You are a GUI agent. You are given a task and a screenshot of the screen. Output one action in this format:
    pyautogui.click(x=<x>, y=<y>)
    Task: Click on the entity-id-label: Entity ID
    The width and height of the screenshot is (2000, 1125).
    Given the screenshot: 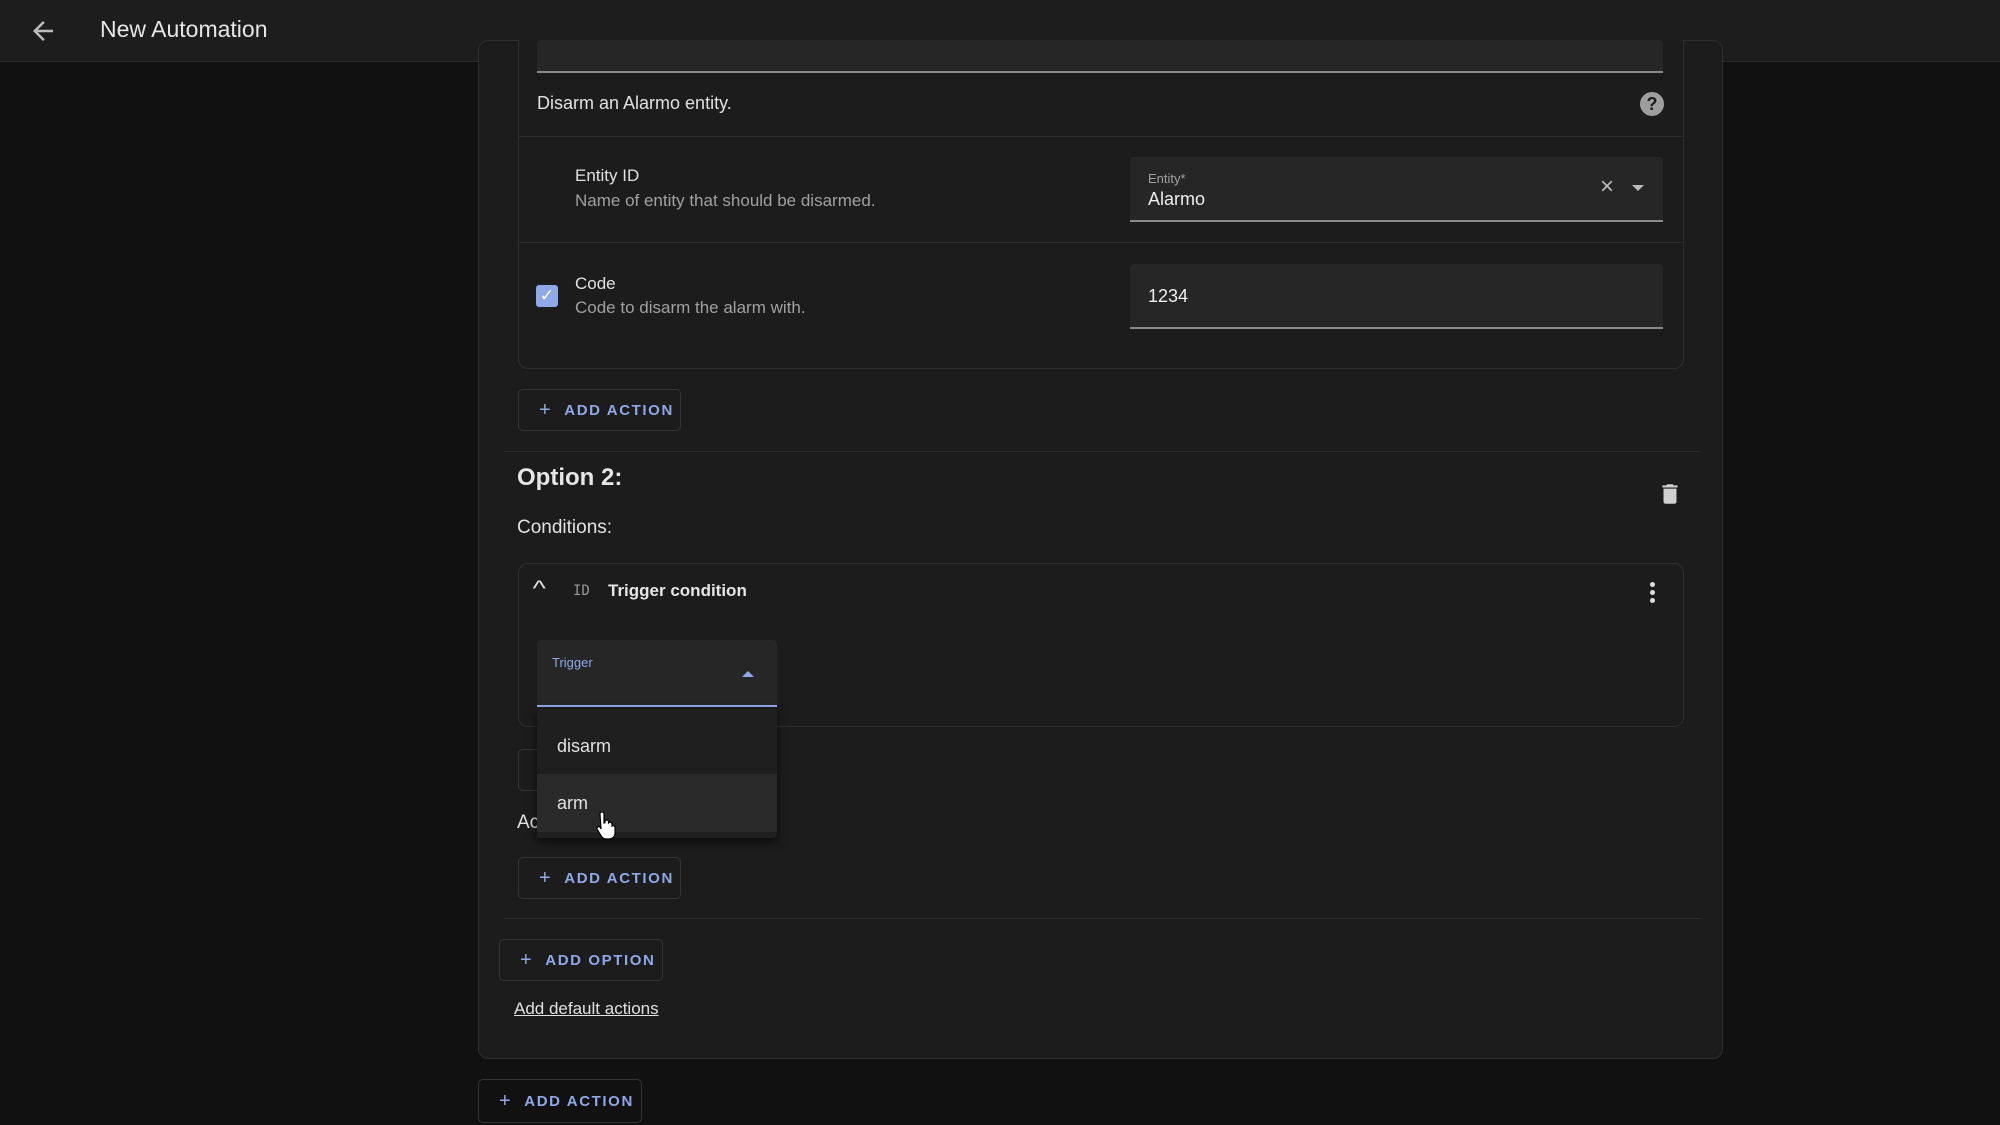 What is the action you would take?
    pyautogui.click(x=607, y=175)
    